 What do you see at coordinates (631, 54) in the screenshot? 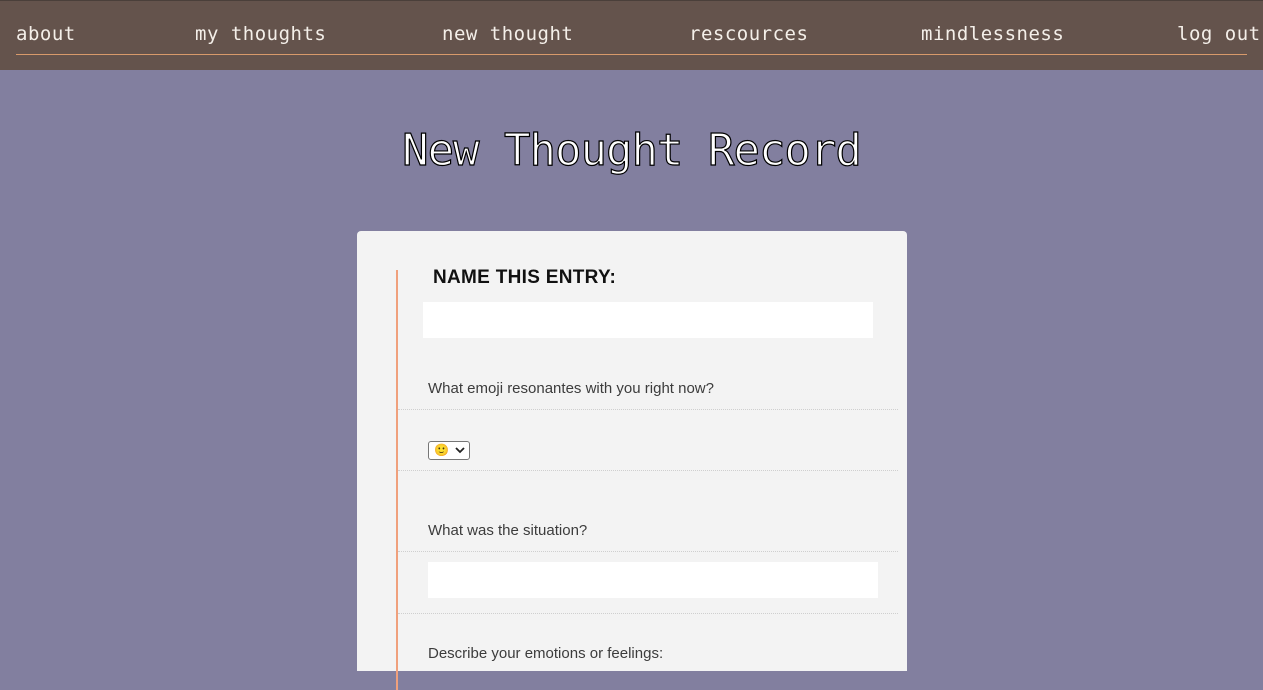
I see `nav-underline` at bounding box center [631, 54].